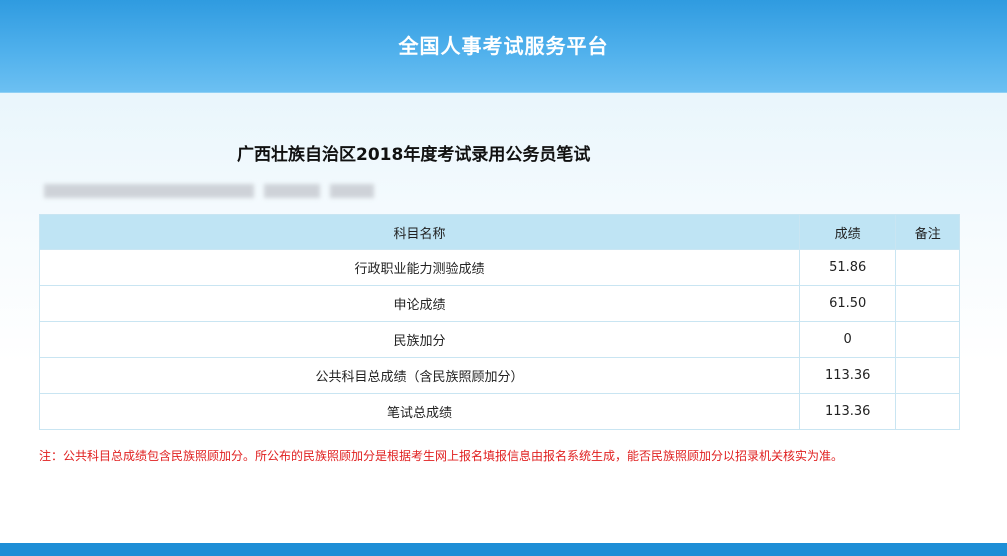 Image resolution: width=1007 pixels, height=556 pixels. What do you see at coordinates (847, 232) in the screenshot?
I see `header-score: 成绩` at bounding box center [847, 232].